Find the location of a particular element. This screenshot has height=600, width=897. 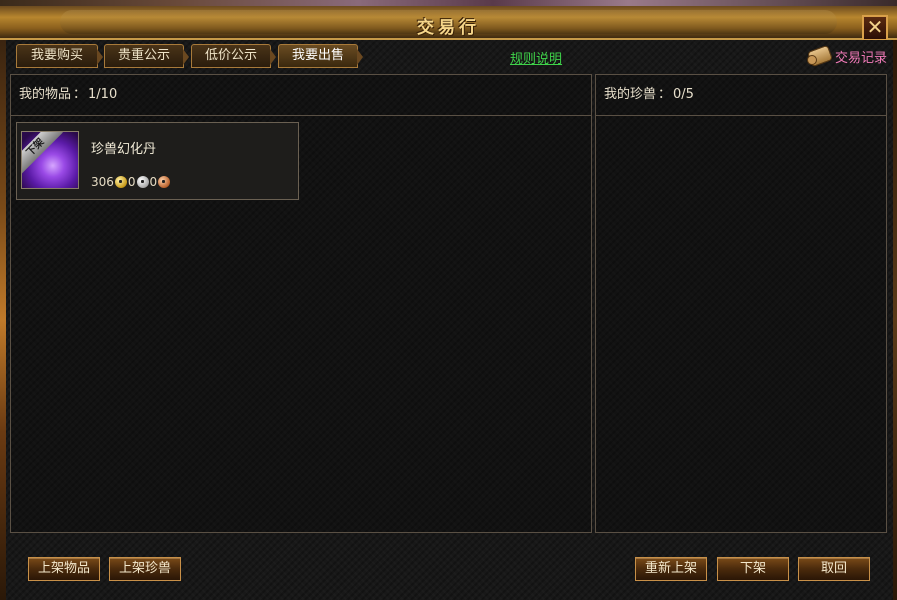

my-items-label: 我的物品 is located at coordinates (45, 94).